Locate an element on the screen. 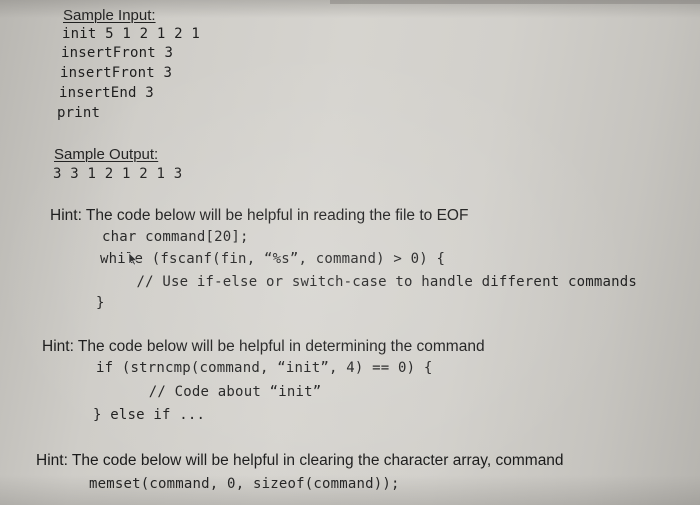 Image resolution: width=700 pixels, height=505 pixels. sample-input-line: init 5 1 2 1 2 1 is located at coordinates (131, 34).